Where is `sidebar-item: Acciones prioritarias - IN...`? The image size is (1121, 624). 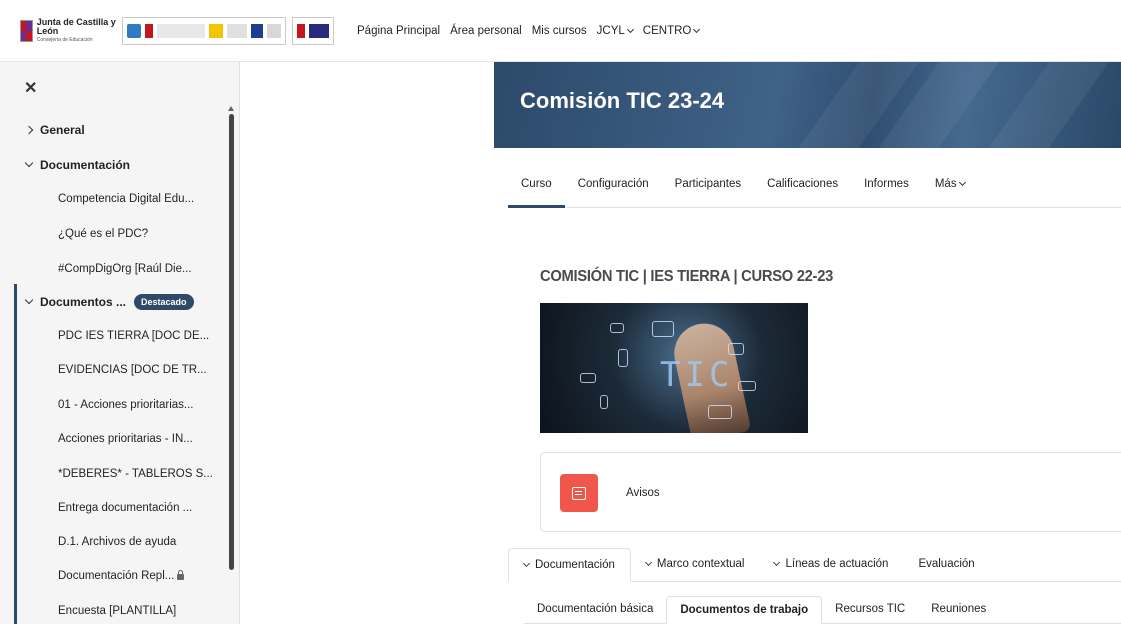
sidebar-item: Acciones prioritarias - IN... is located at coordinates (125, 439).